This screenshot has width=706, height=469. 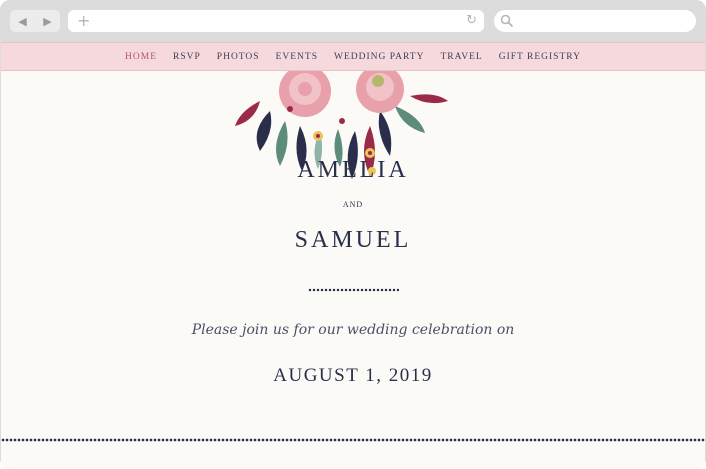 I want to click on address-bar: + ↻, so click(x=276, y=21).